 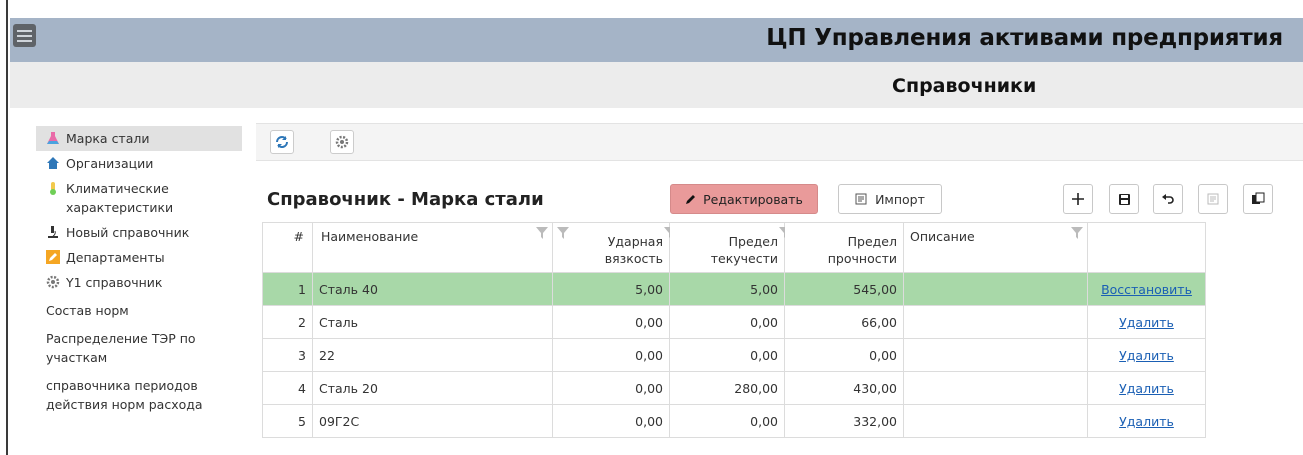 I want to click on sidebar-item-label: Климатические характеристики, so click(x=120, y=198).